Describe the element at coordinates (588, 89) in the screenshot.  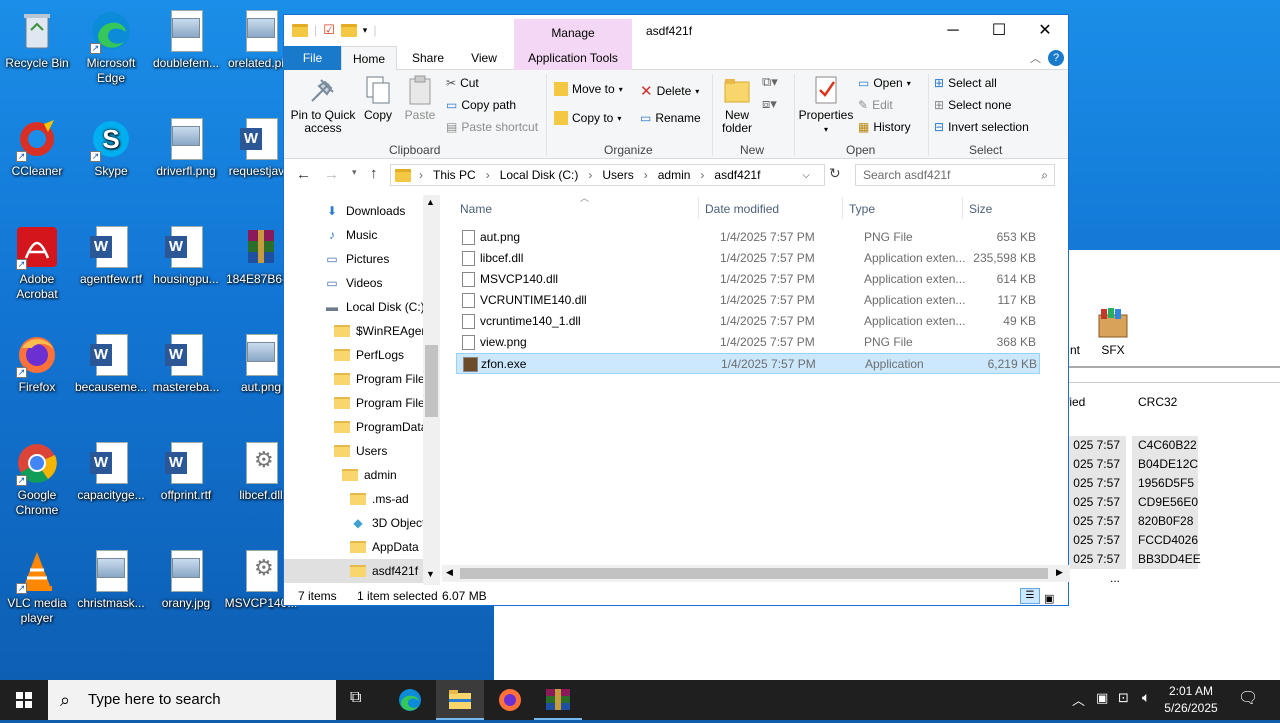
I see `move-to-button: Move to ▾` at that location.